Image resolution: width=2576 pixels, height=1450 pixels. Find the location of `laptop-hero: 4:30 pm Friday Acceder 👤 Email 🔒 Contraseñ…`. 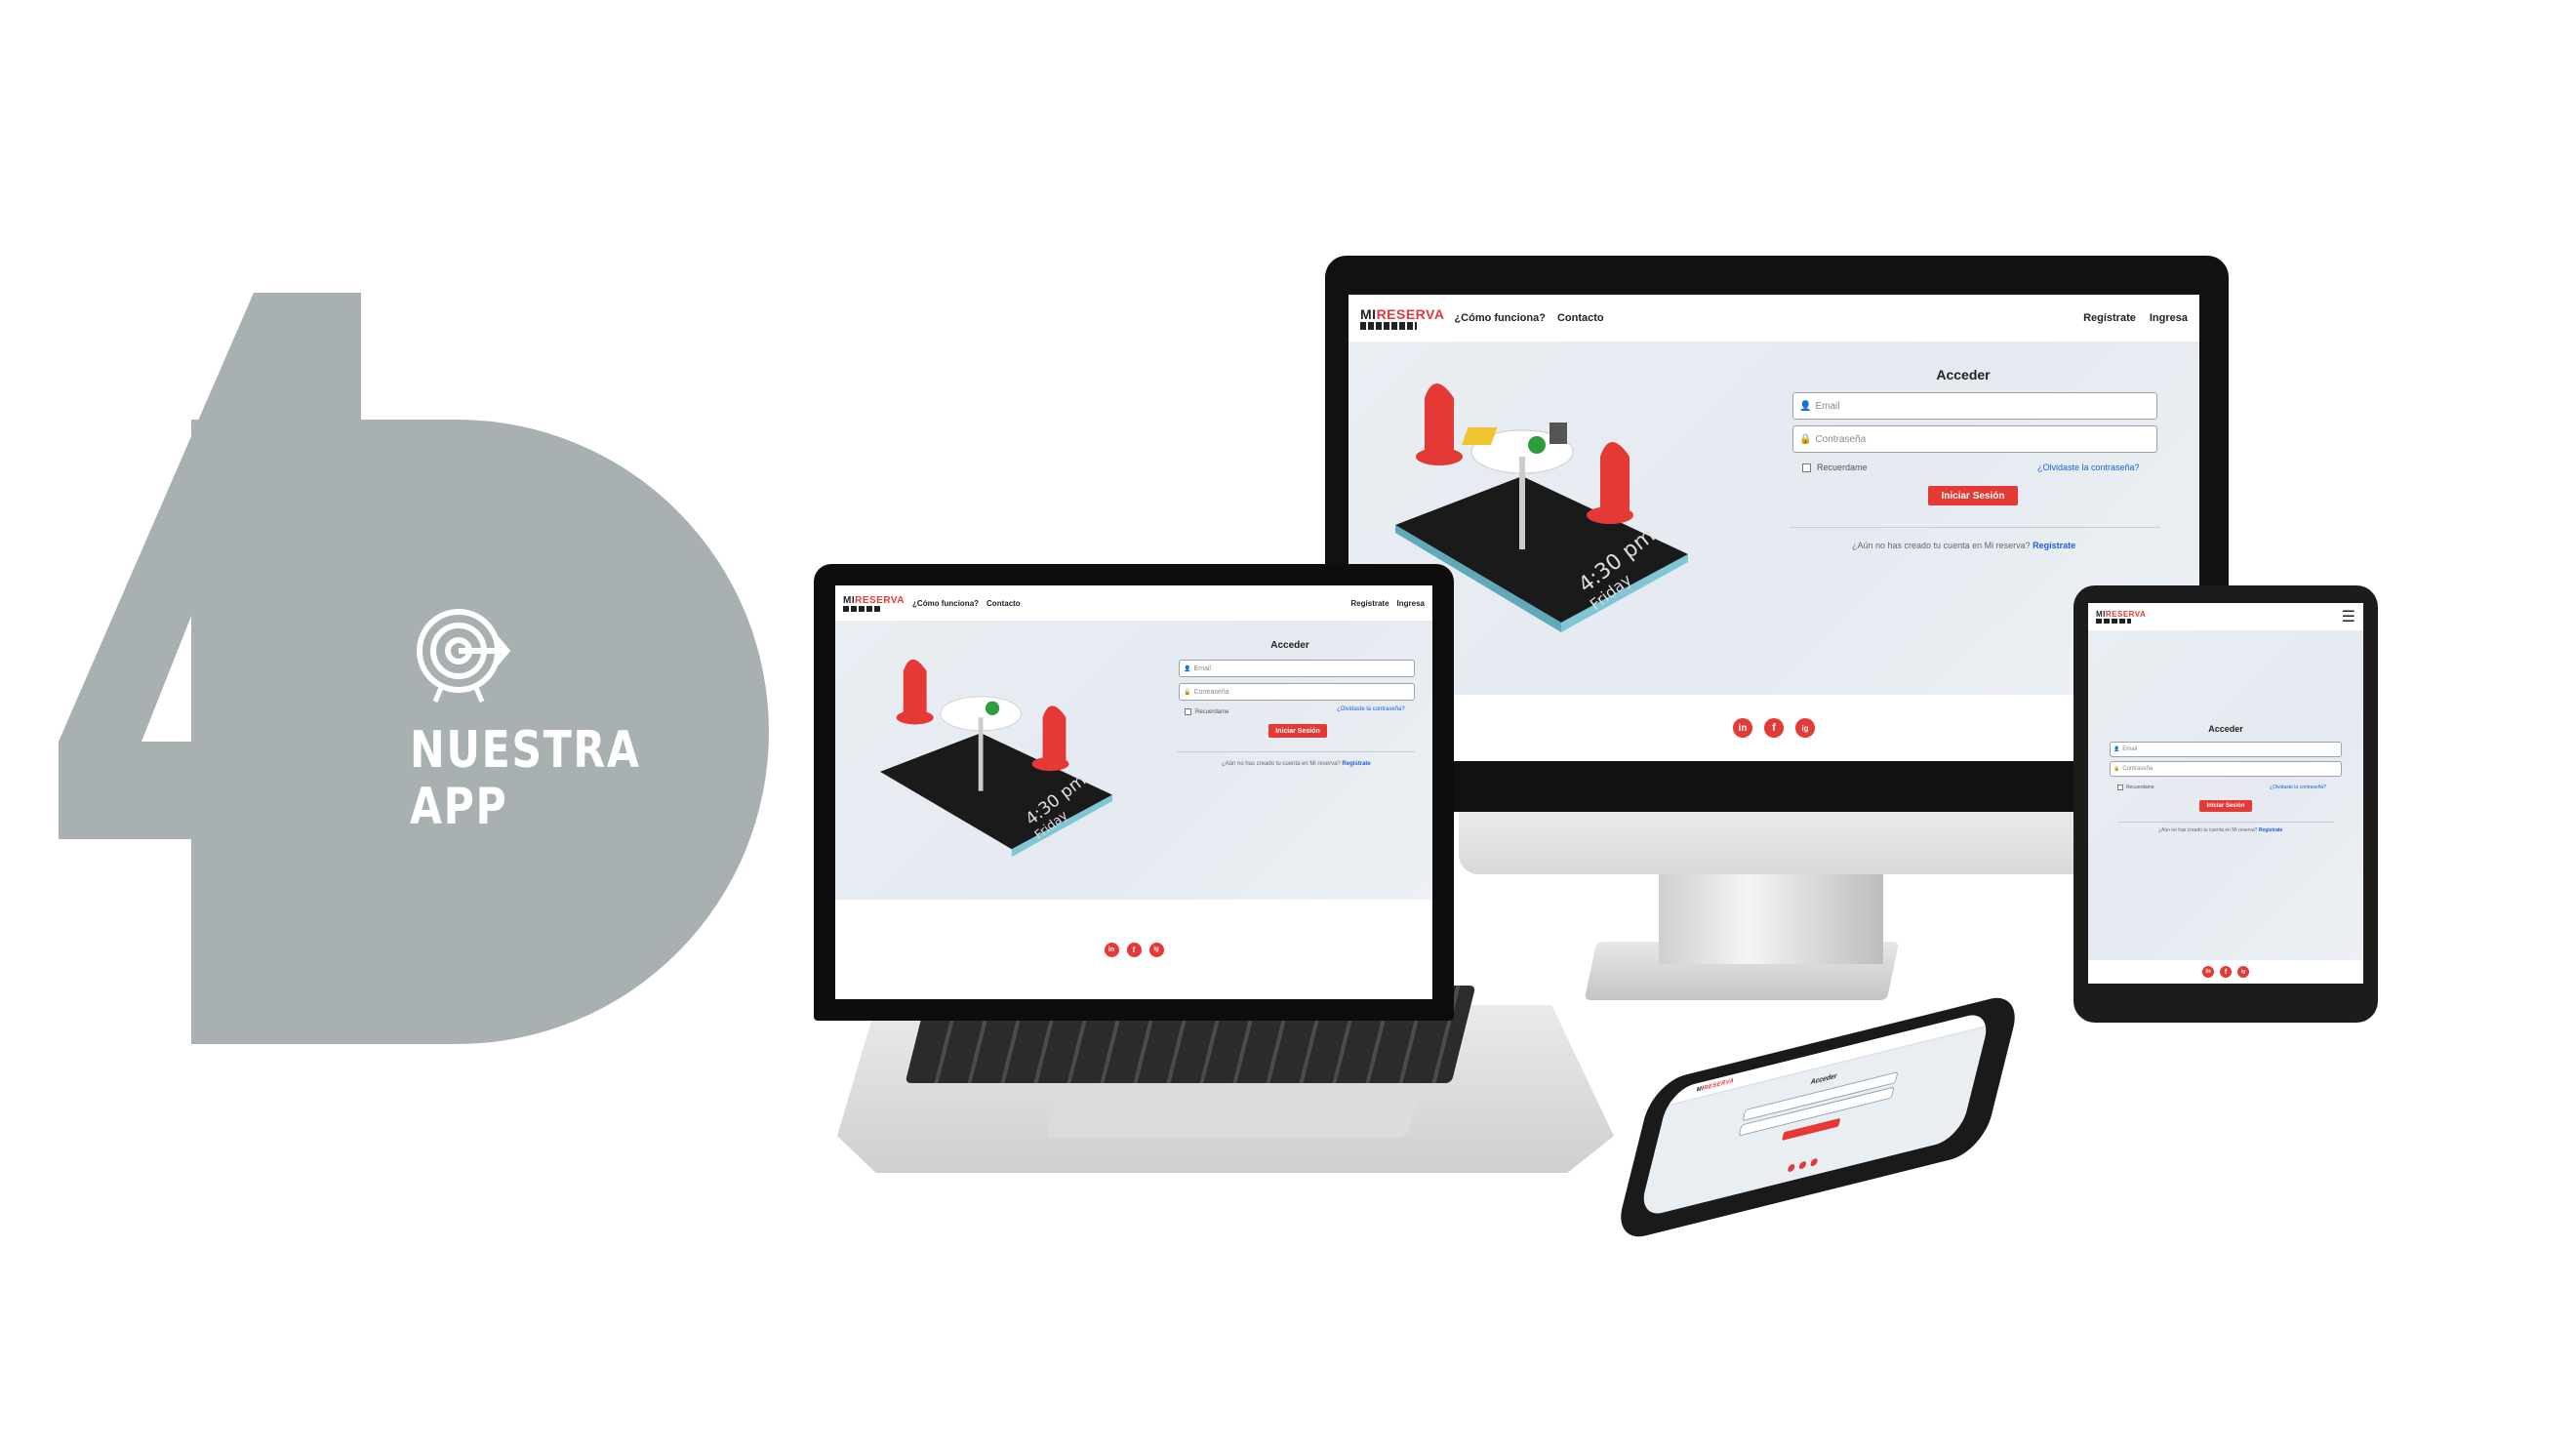

laptop-hero: 4:30 pm Friday Acceder 👤 Email 🔒 Contraseñ… is located at coordinates (1133, 760).